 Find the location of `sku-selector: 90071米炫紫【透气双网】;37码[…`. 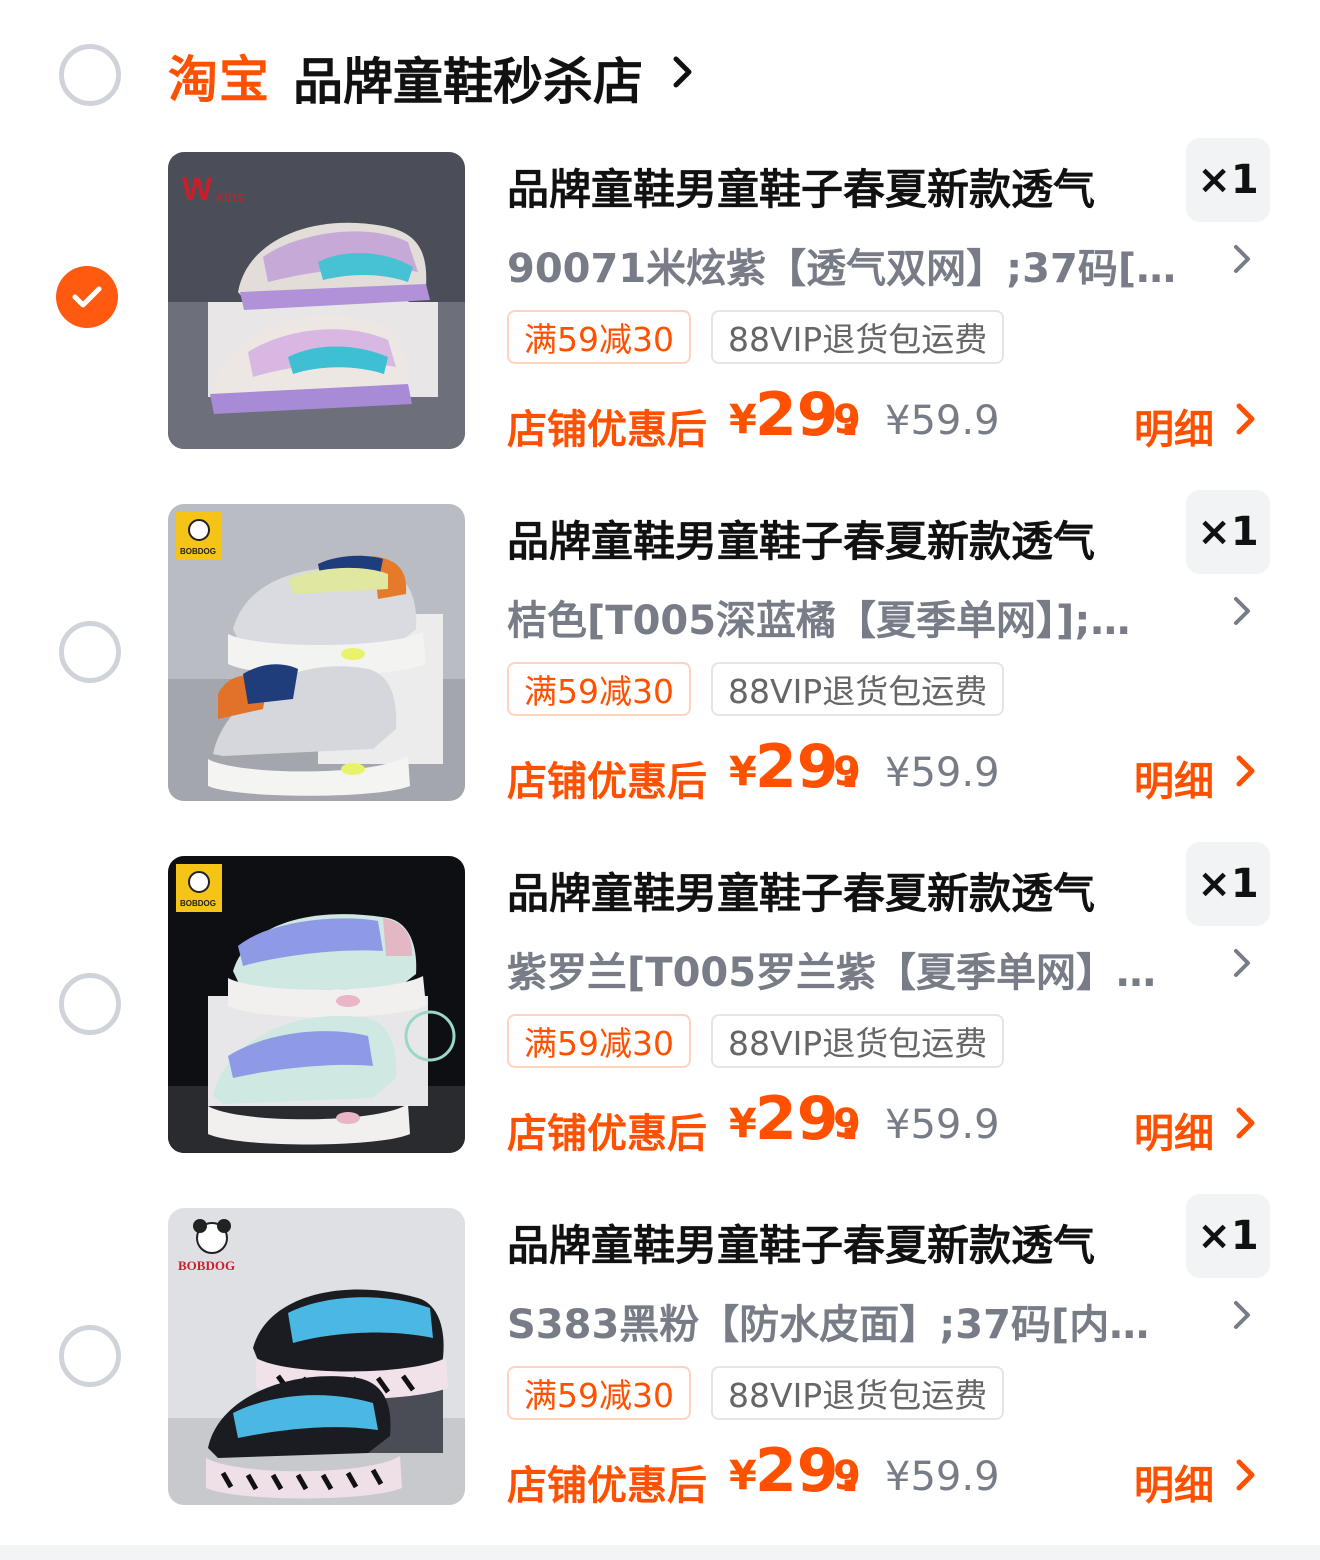

sku-selector: 90071米炫紫【透气双网】;37码[… is located at coordinates (857, 265).